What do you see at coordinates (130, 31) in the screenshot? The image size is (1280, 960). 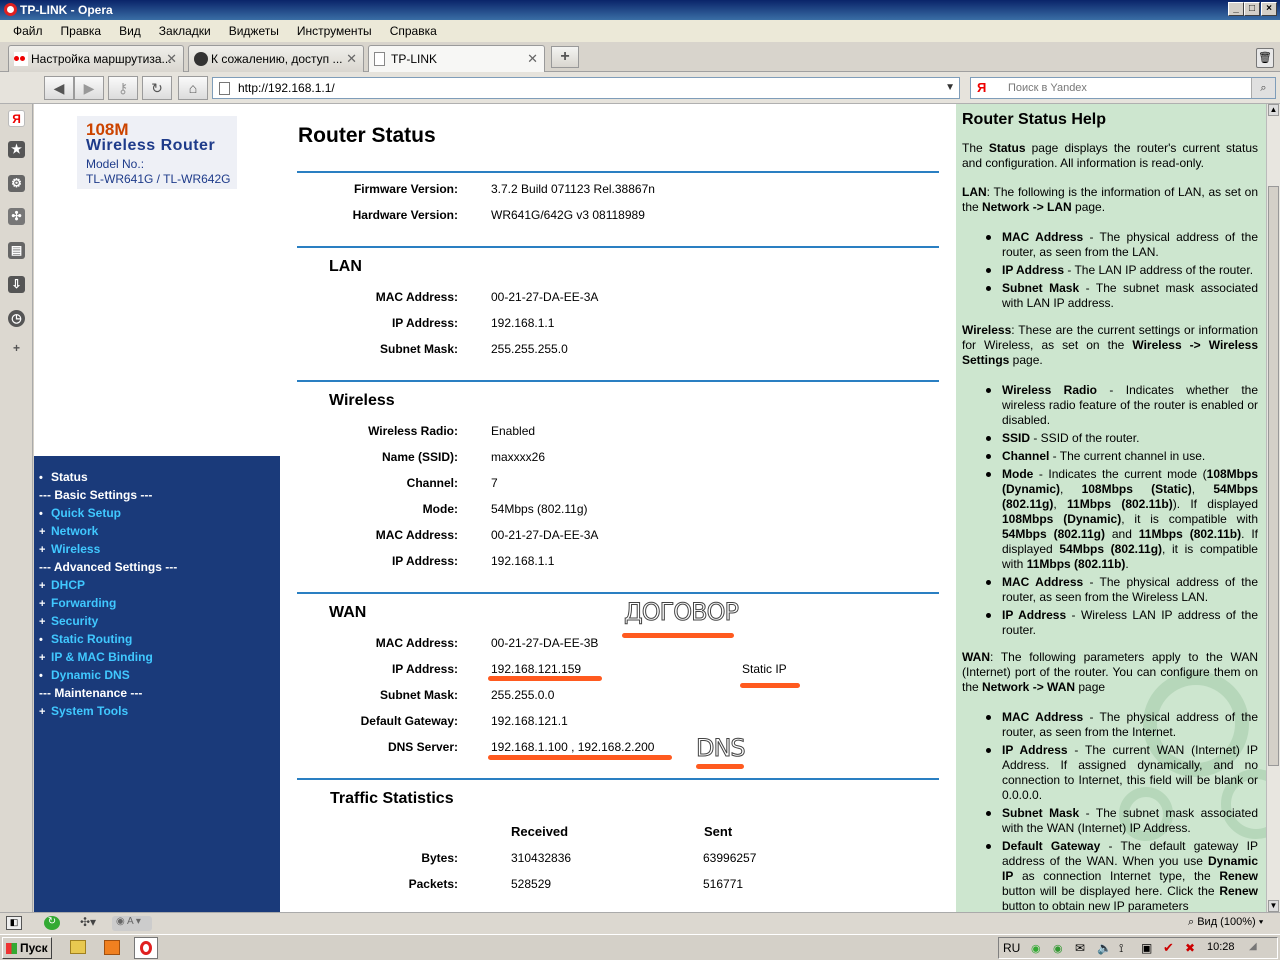 I see `menu-view: Вид` at bounding box center [130, 31].